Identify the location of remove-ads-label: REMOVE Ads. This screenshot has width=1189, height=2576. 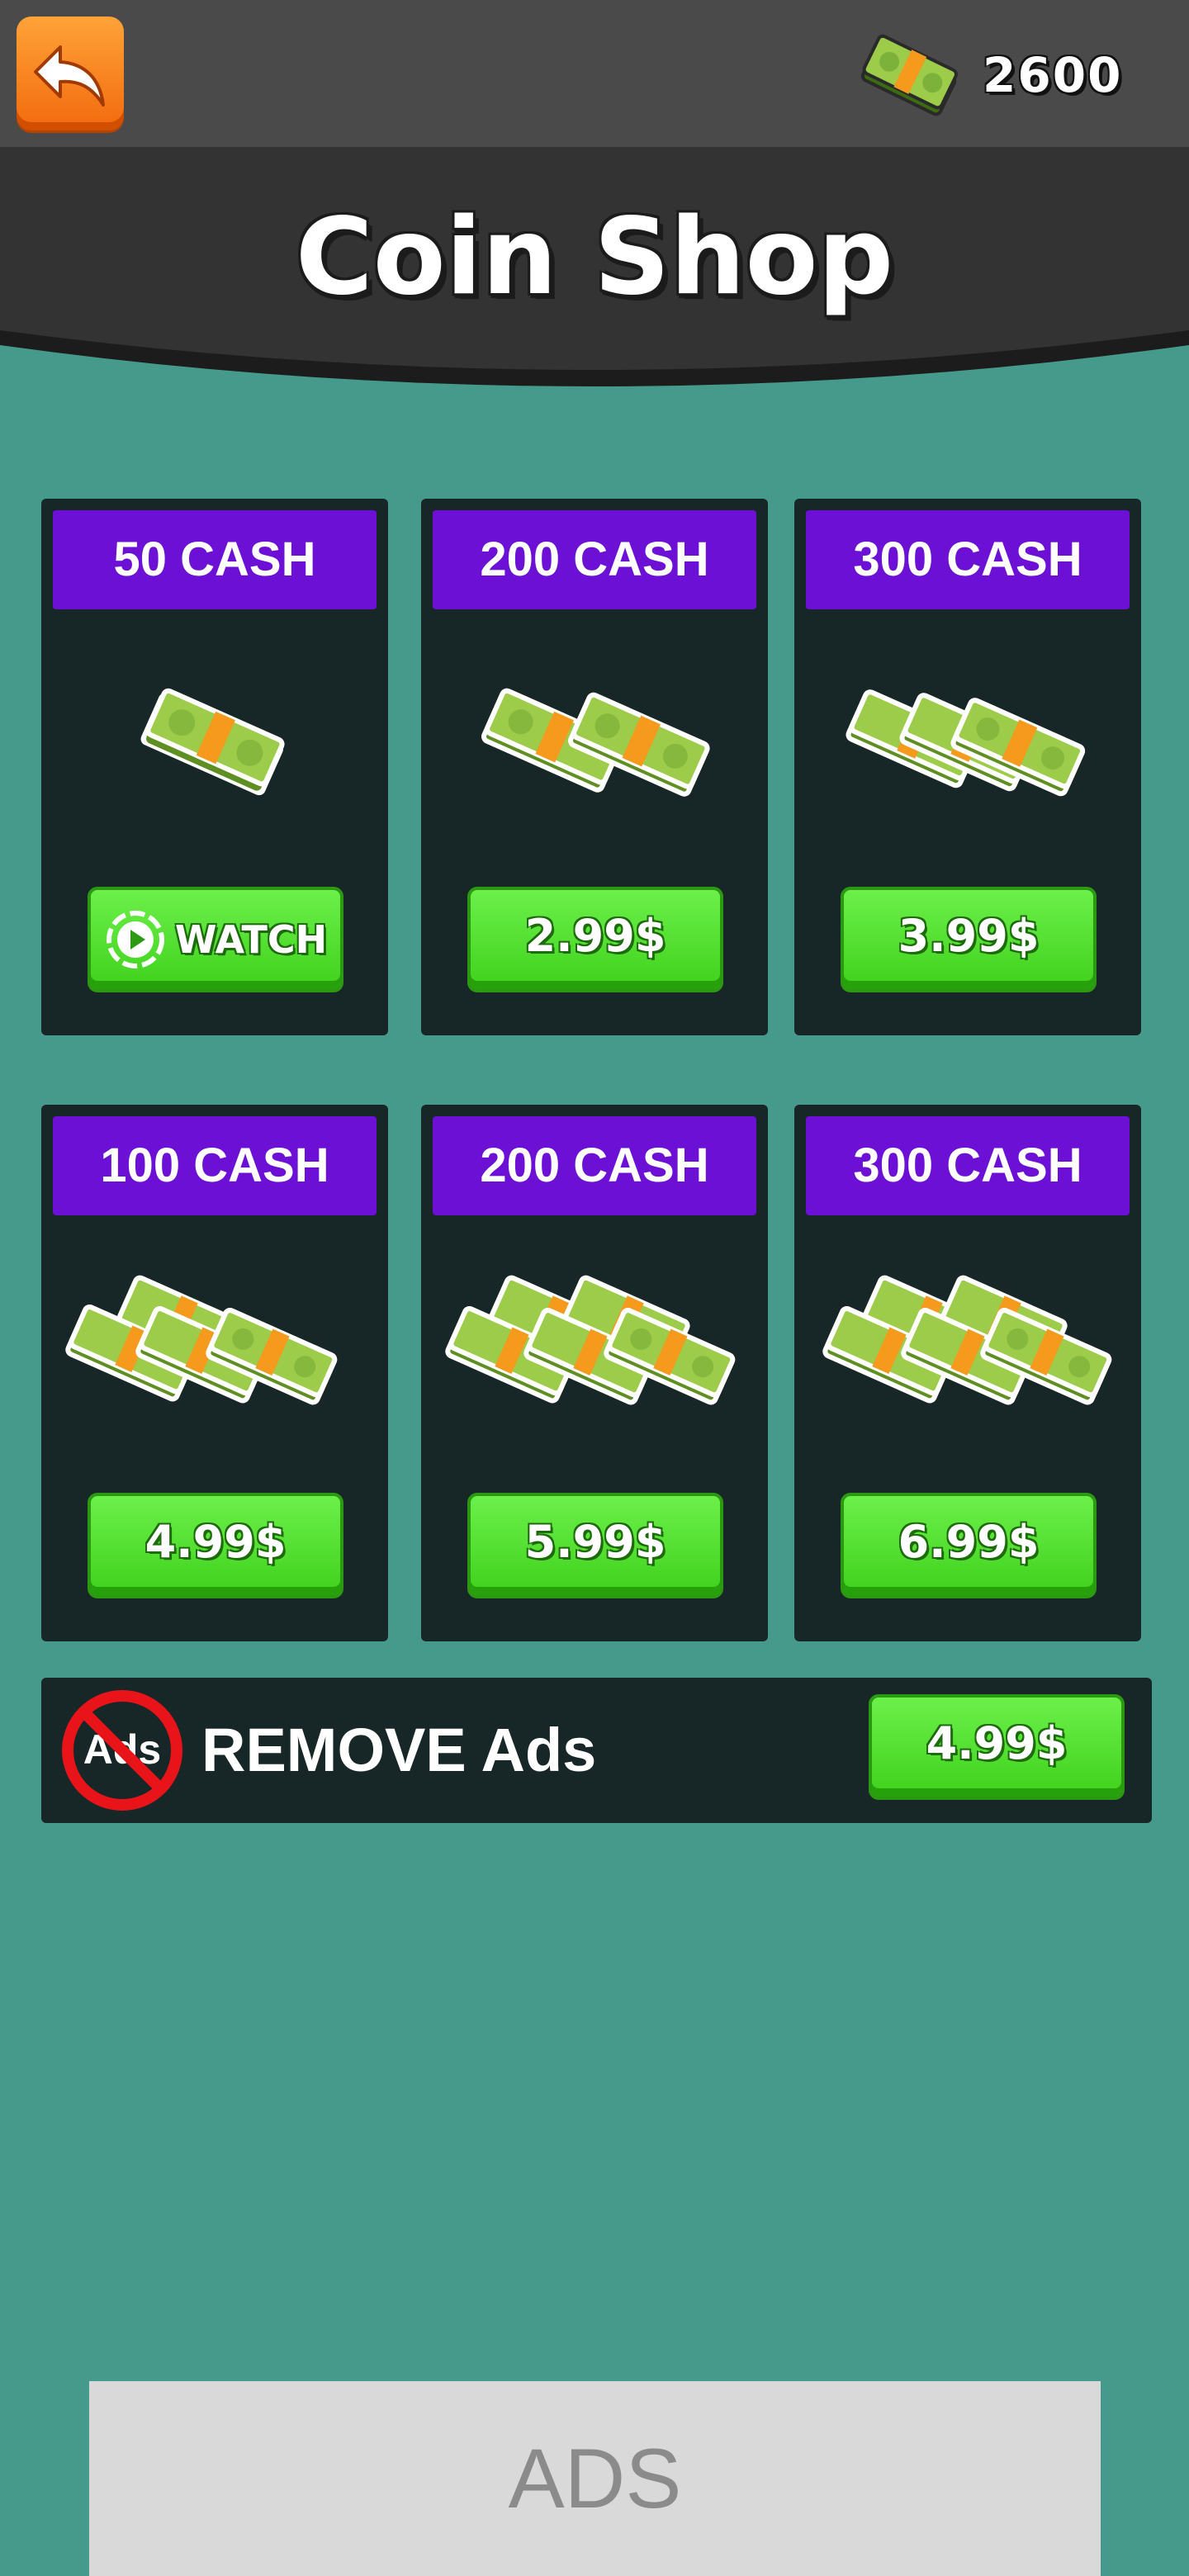
(399, 1750).